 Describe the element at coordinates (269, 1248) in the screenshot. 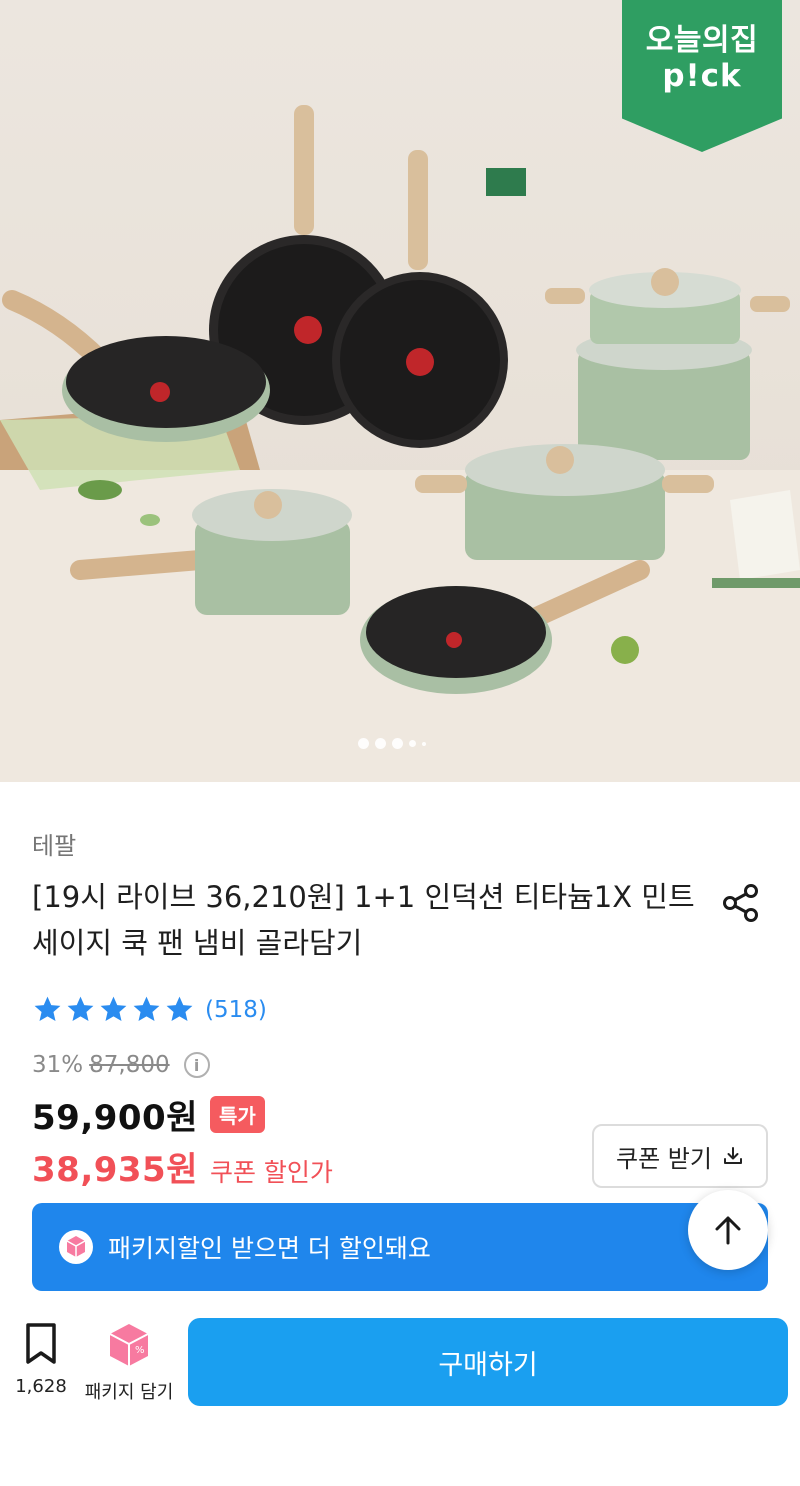

I see `package-discount-text: 패키지할인 받으면 더 할인돼요` at that location.